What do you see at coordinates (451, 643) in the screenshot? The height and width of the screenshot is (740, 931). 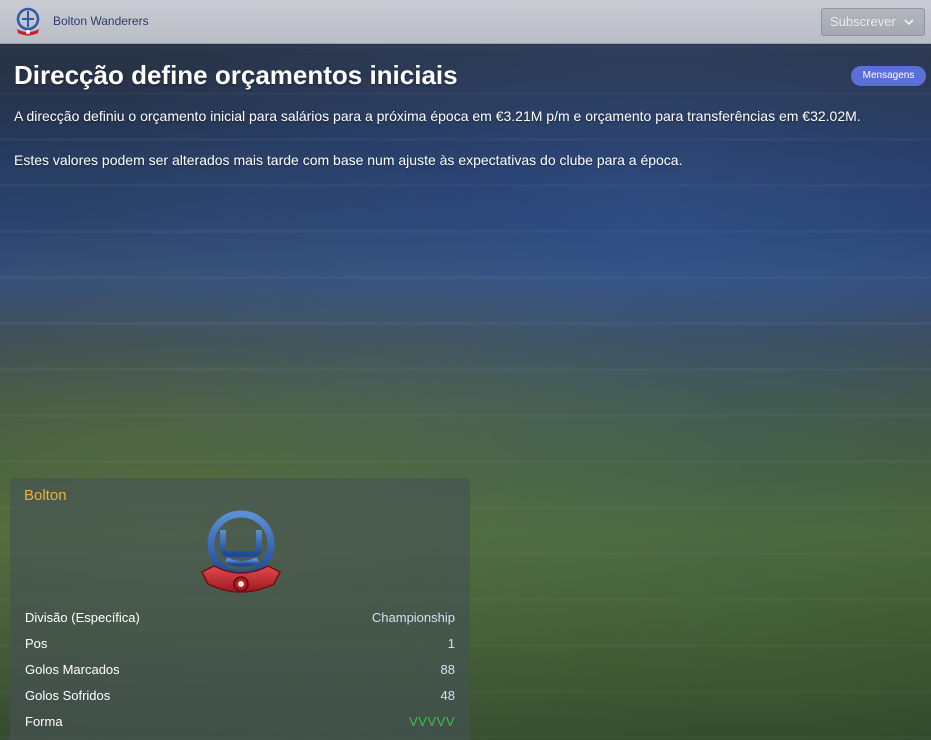 I see `stat-value: 1` at bounding box center [451, 643].